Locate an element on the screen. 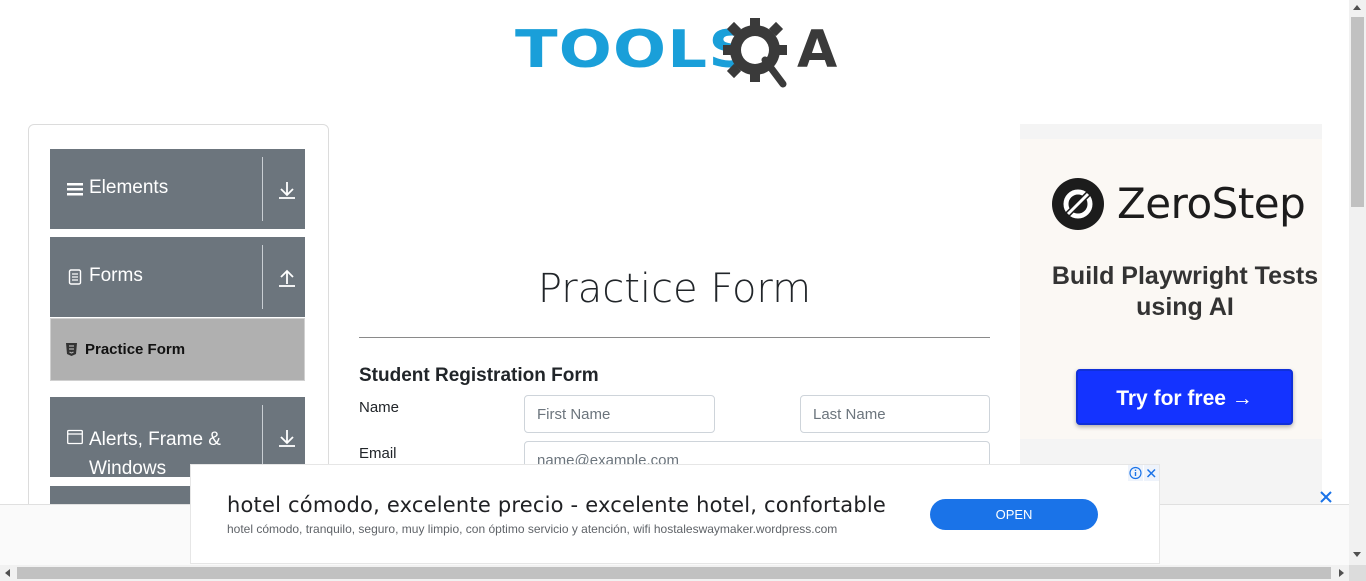  sidebar-group-label: Forms is located at coordinates (116, 275).